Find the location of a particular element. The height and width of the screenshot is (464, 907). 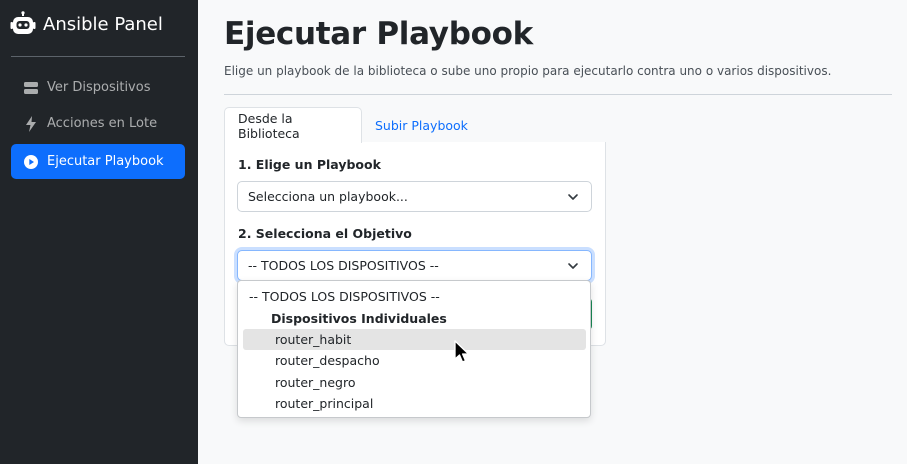

option-router-negro: router_negro is located at coordinates (414, 382).